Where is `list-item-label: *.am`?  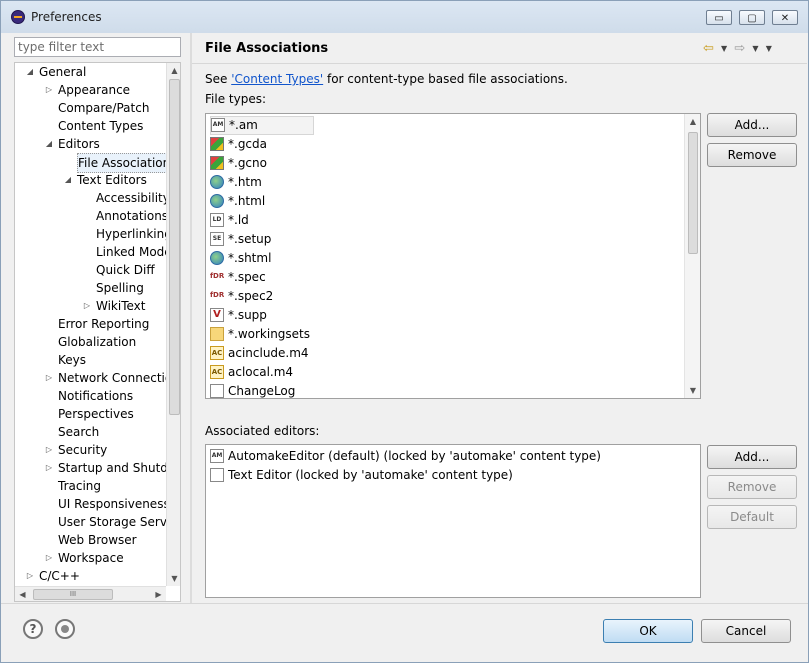
list-item-label: *.am is located at coordinates (243, 125).